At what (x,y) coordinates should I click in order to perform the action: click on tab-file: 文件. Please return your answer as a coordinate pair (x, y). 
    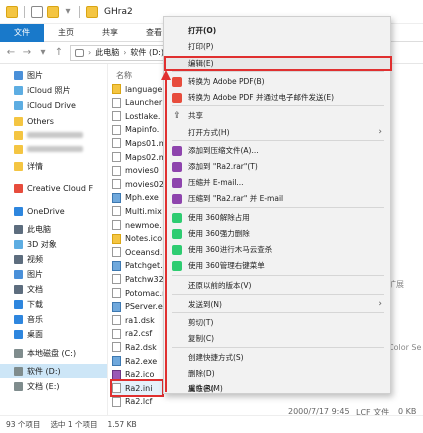
    Looking at the image, I should click on (22, 33).